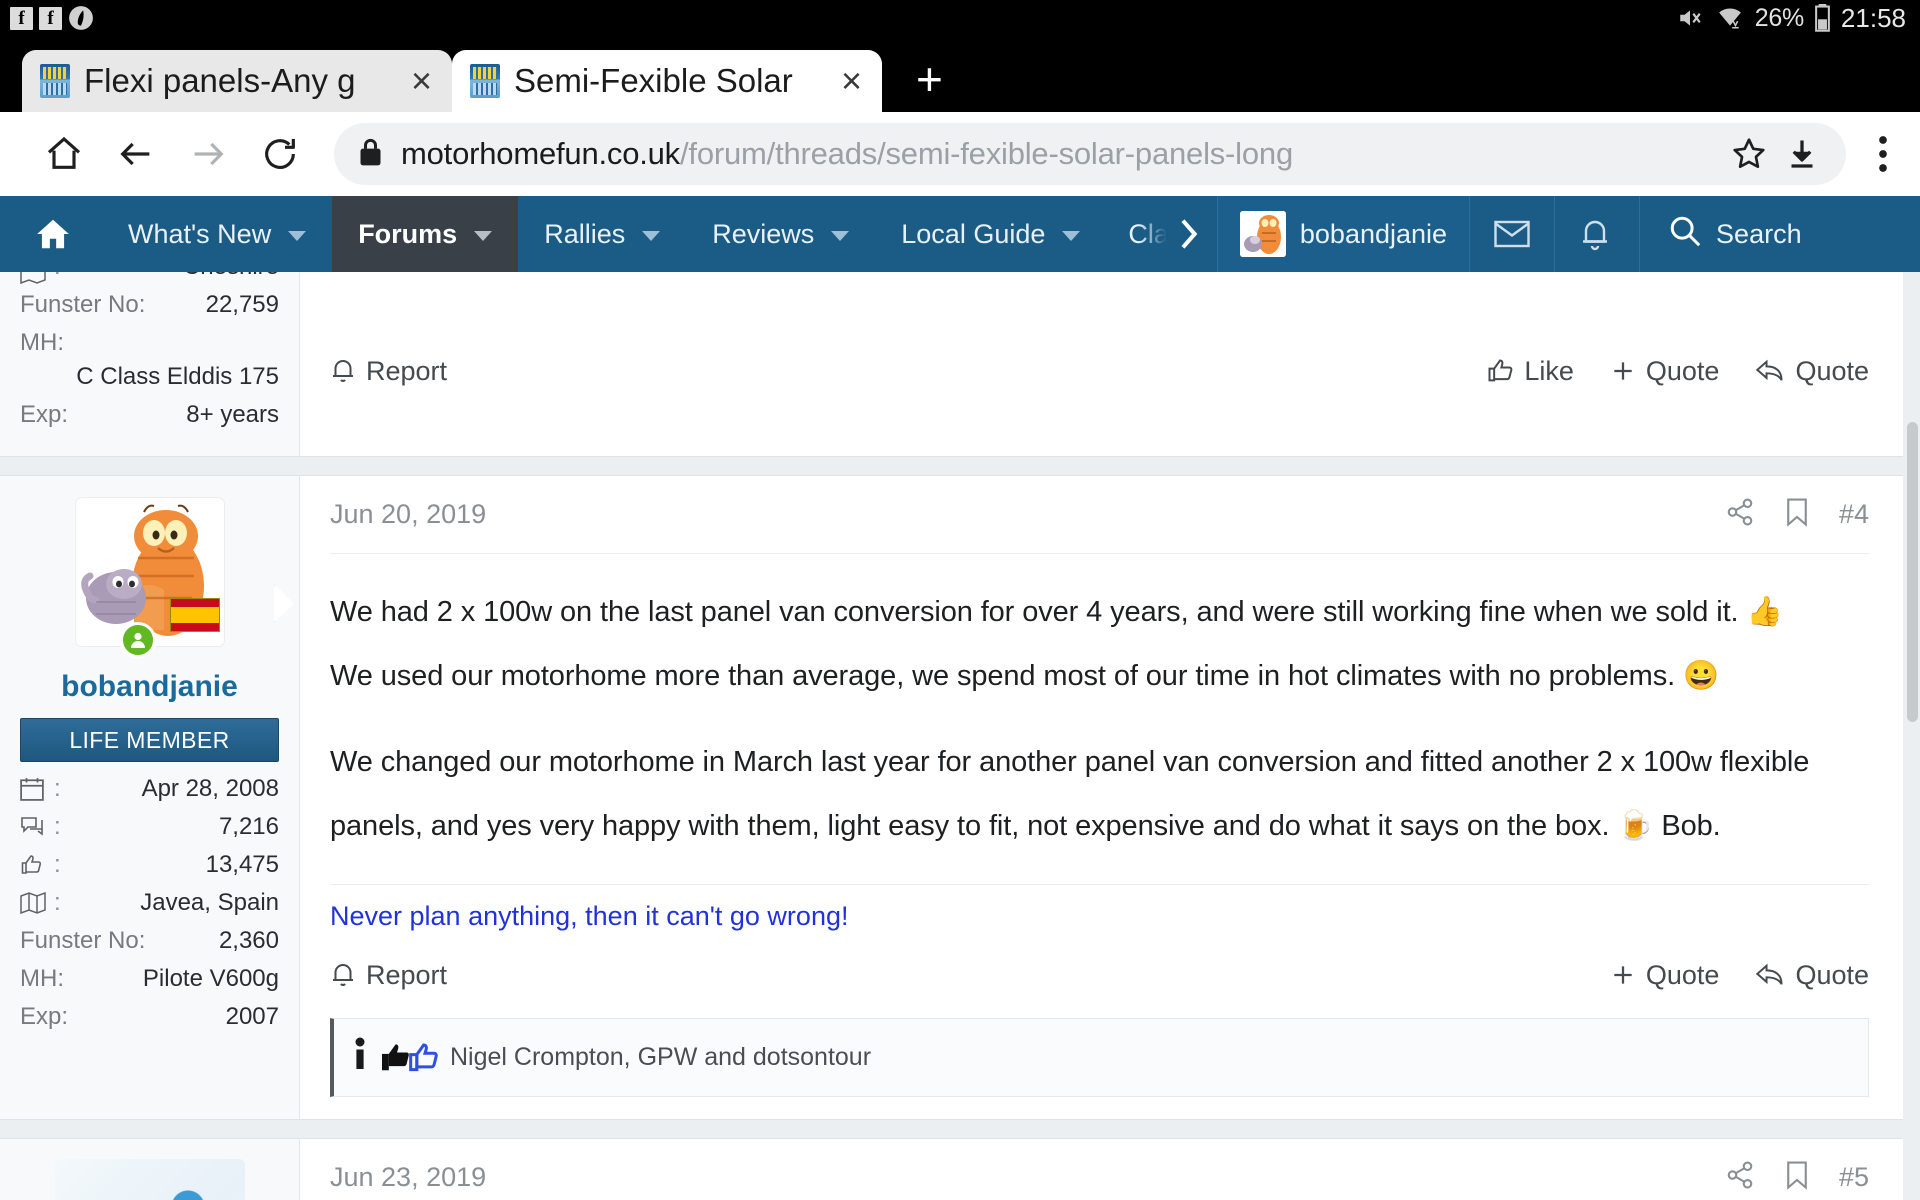  What do you see at coordinates (1511, 234) in the screenshot?
I see `envelope-icon` at bounding box center [1511, 234].